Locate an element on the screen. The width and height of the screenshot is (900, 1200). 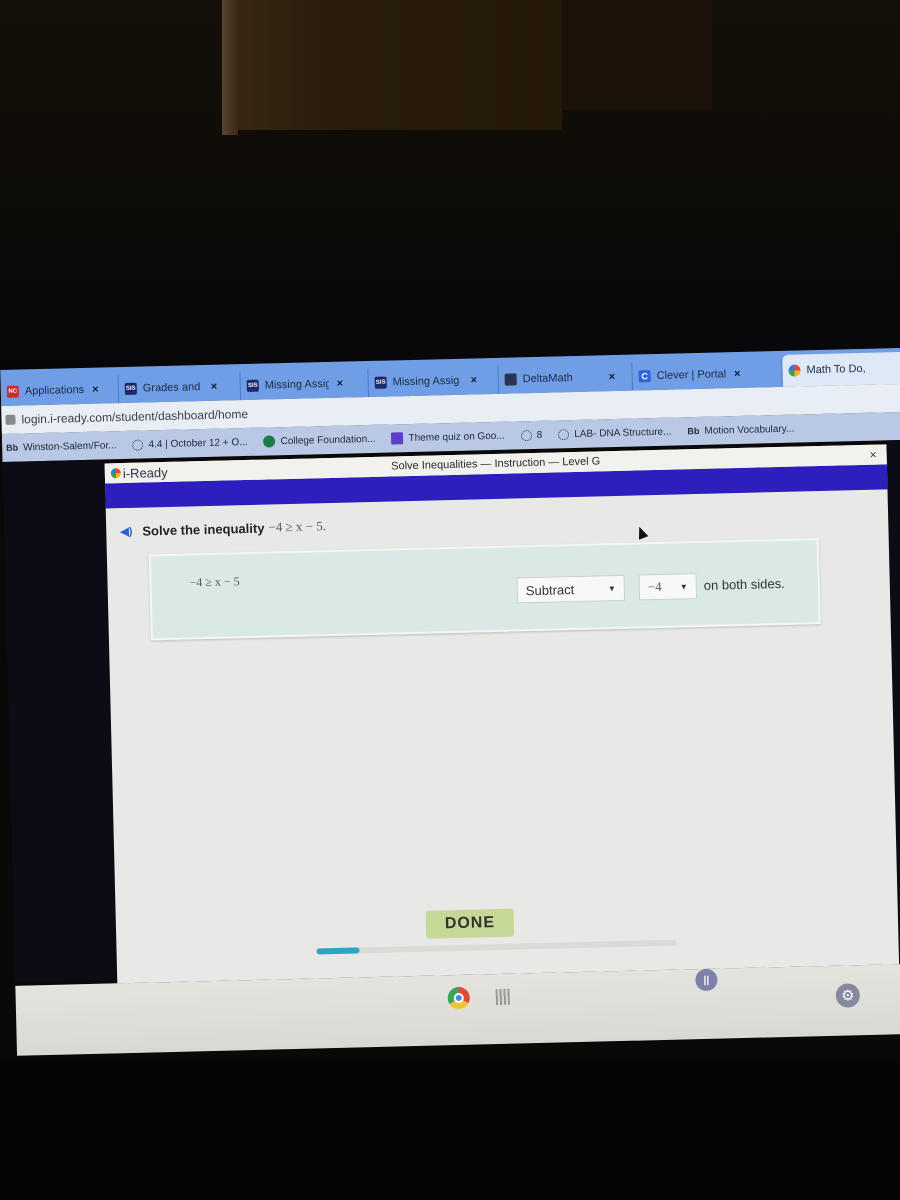
browser-tab: C Clever | Portal × is located at coordinates (707, 374).